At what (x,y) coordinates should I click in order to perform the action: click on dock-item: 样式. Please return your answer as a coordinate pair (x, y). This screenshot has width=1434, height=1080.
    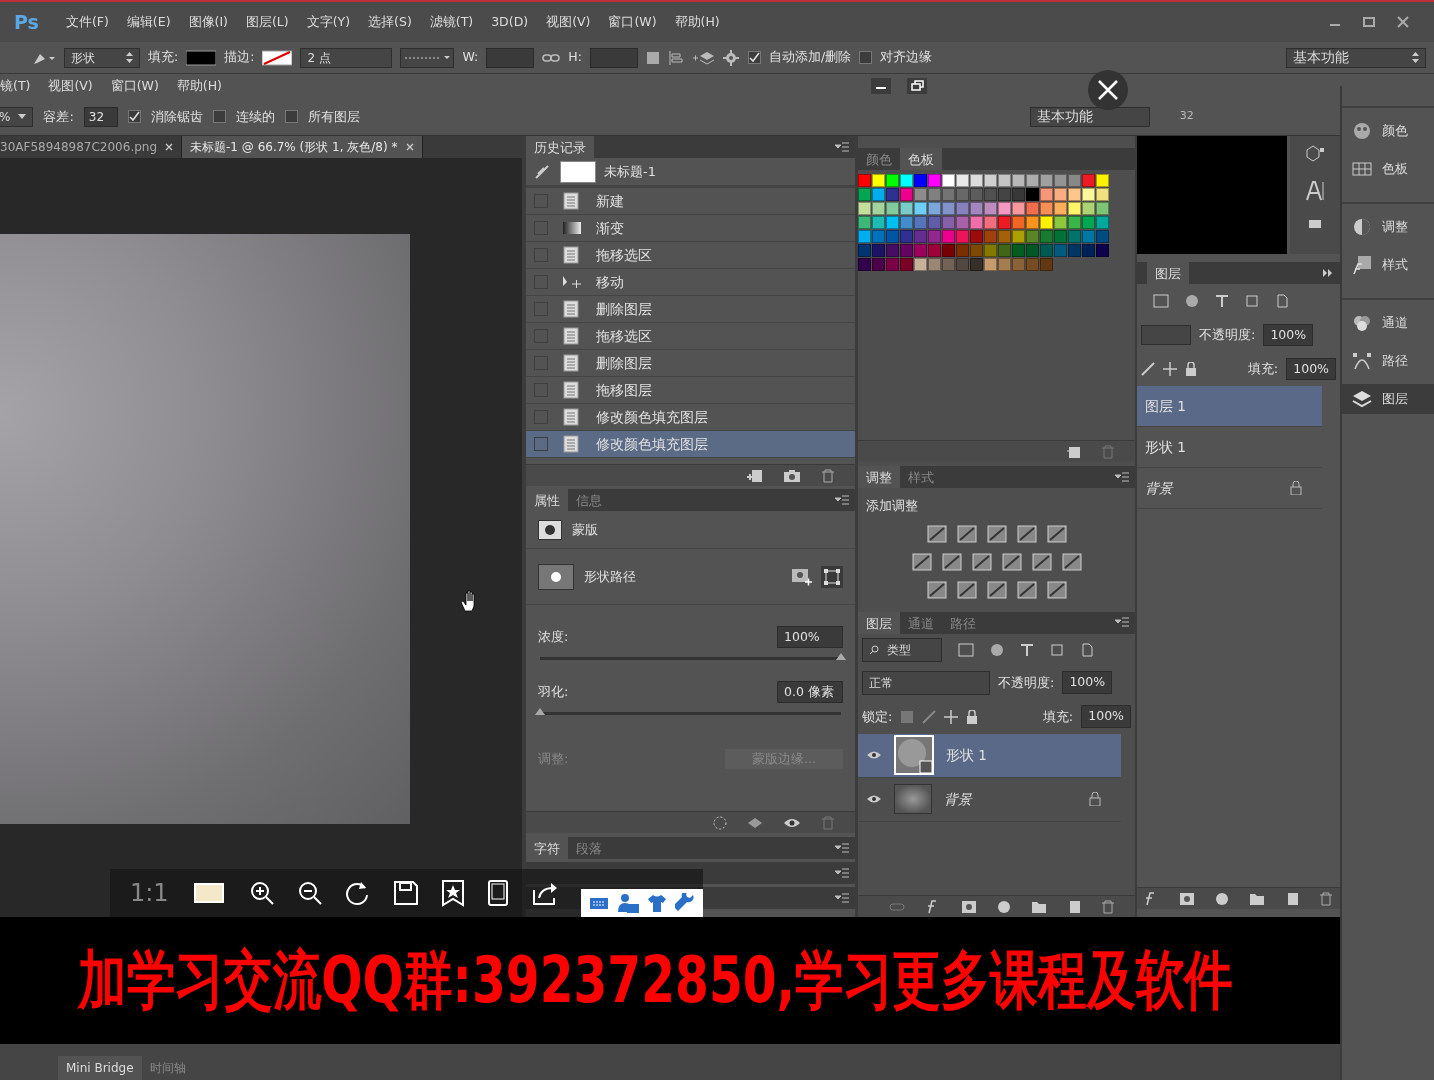
    Looking at the image, I should click on (1388, 265).